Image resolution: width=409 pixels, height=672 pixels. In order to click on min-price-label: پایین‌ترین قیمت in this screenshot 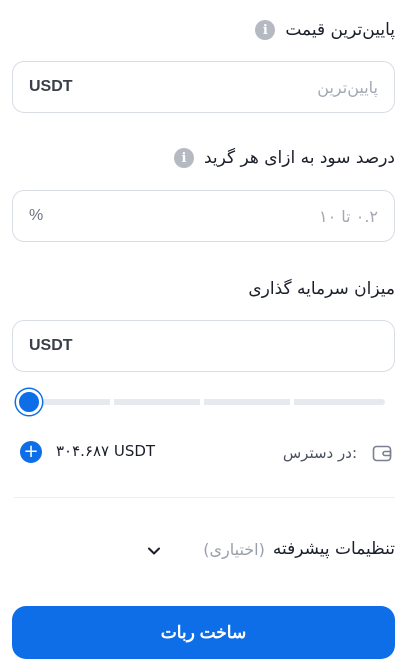, I will do `click(340, 30)`.